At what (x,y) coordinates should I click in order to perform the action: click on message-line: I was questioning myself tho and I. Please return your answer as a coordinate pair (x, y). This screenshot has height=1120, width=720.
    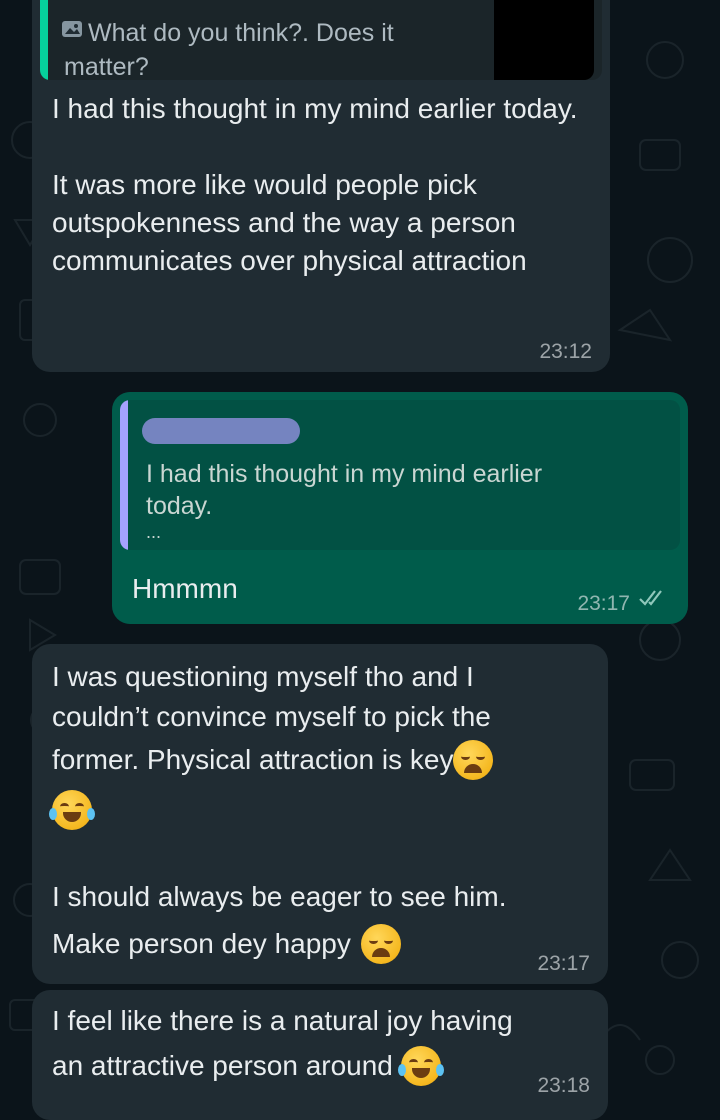
    Looking at the image, I should click on (263, 676).